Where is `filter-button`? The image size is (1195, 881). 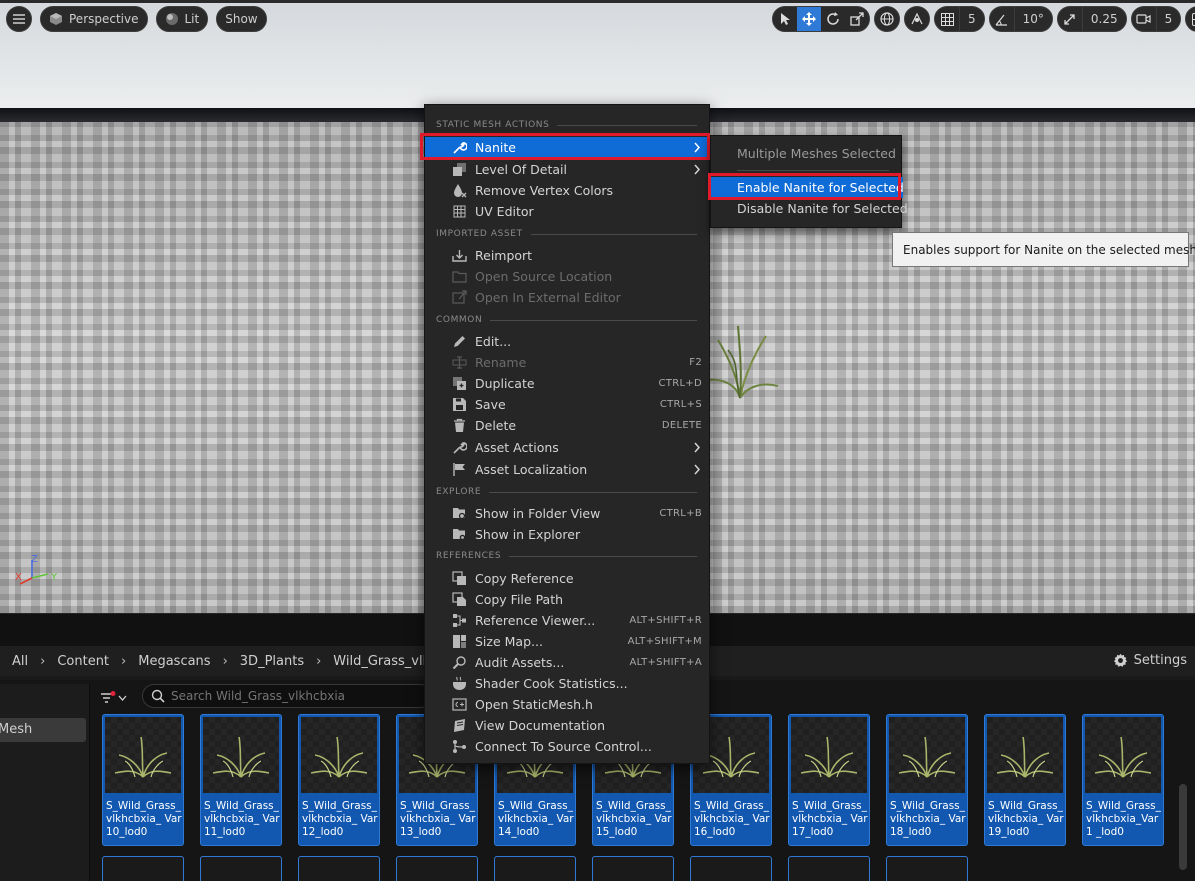
filter-button is located at coordinates (117, 698).